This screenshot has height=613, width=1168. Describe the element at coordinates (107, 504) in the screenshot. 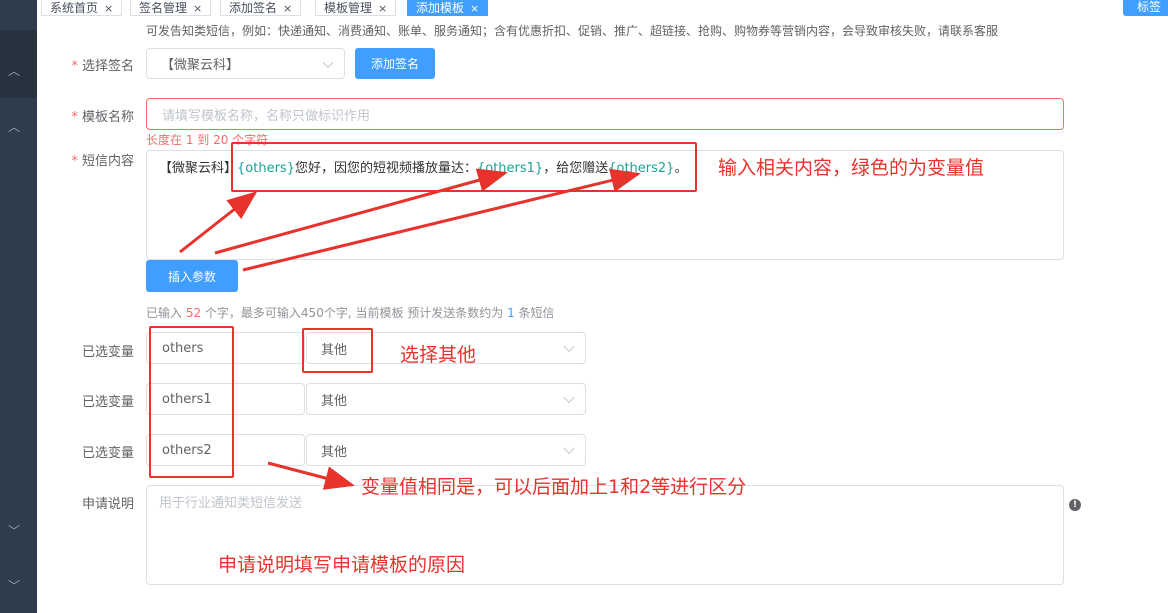

I see `description-label: 申请说明` at that location.